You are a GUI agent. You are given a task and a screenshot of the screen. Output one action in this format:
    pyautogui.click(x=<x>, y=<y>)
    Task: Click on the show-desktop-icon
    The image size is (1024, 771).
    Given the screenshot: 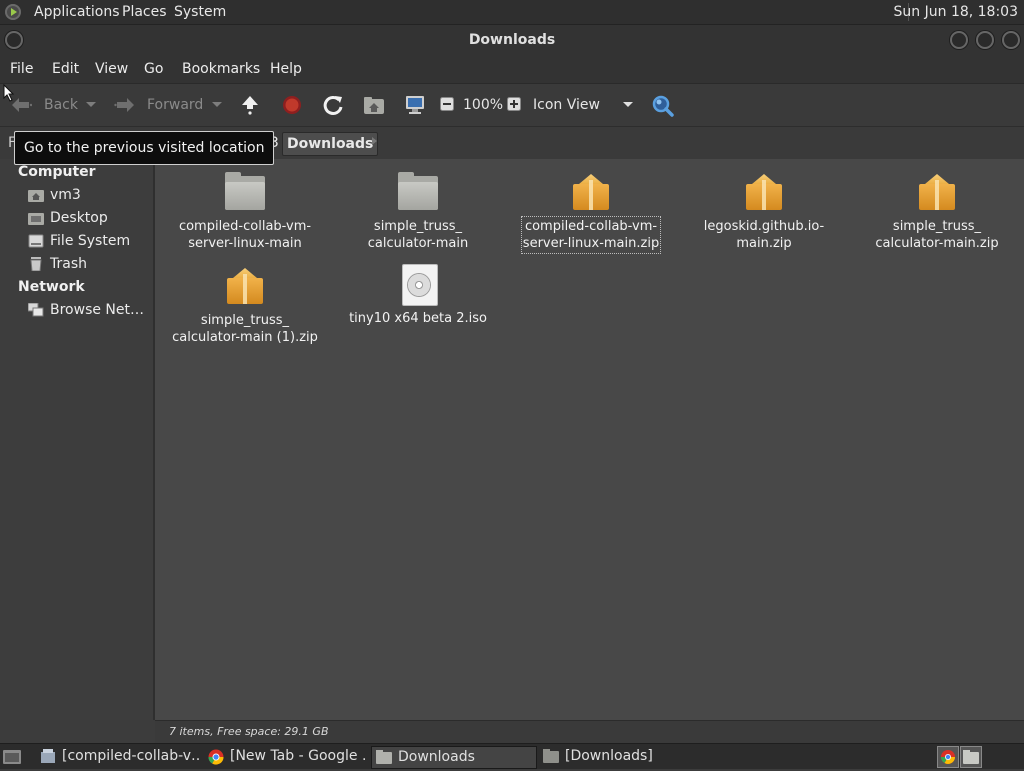 What is the action you would take?
    pyautogui.click(x=12, y=758)
    